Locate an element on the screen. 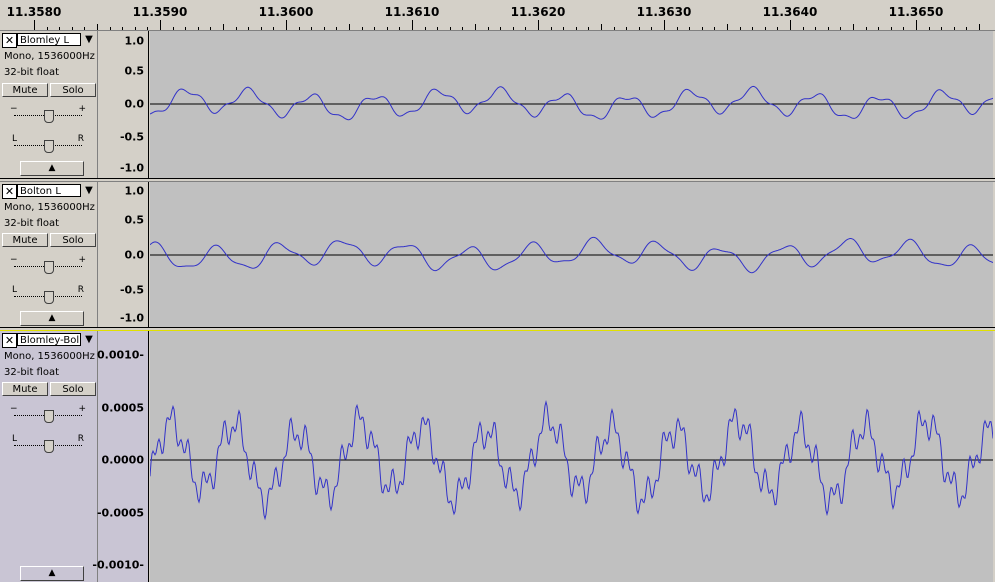 This screenshot has width=995, height=582. ruler-label: 11.3600 is located at coordinates (286, 12).